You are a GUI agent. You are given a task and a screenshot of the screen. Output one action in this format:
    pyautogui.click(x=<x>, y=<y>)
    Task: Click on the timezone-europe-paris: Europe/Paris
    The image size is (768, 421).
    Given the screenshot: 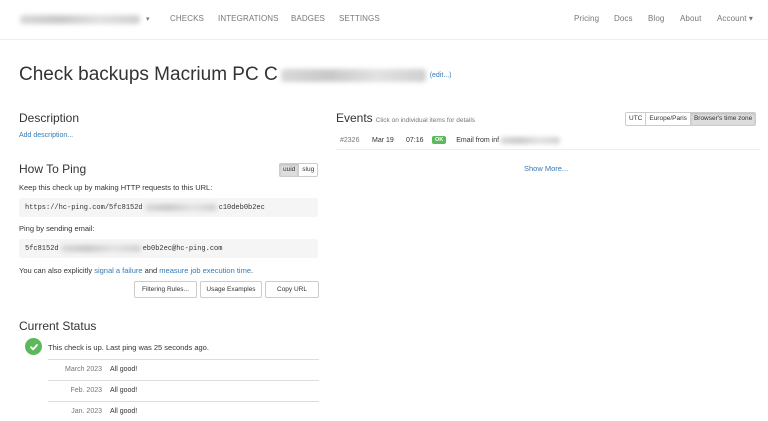 What is the action you would take?
    pyautogui.click(x=668, y=119)
    